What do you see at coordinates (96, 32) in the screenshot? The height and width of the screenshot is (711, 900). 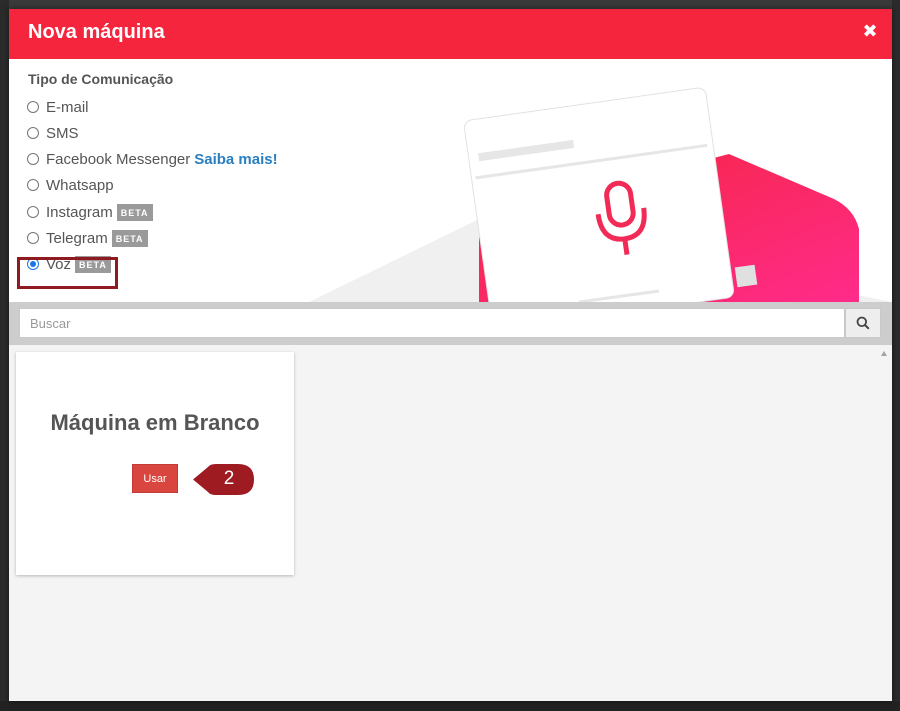 I see `modal-title: Nova máquina` at bounding box center [96, 32].